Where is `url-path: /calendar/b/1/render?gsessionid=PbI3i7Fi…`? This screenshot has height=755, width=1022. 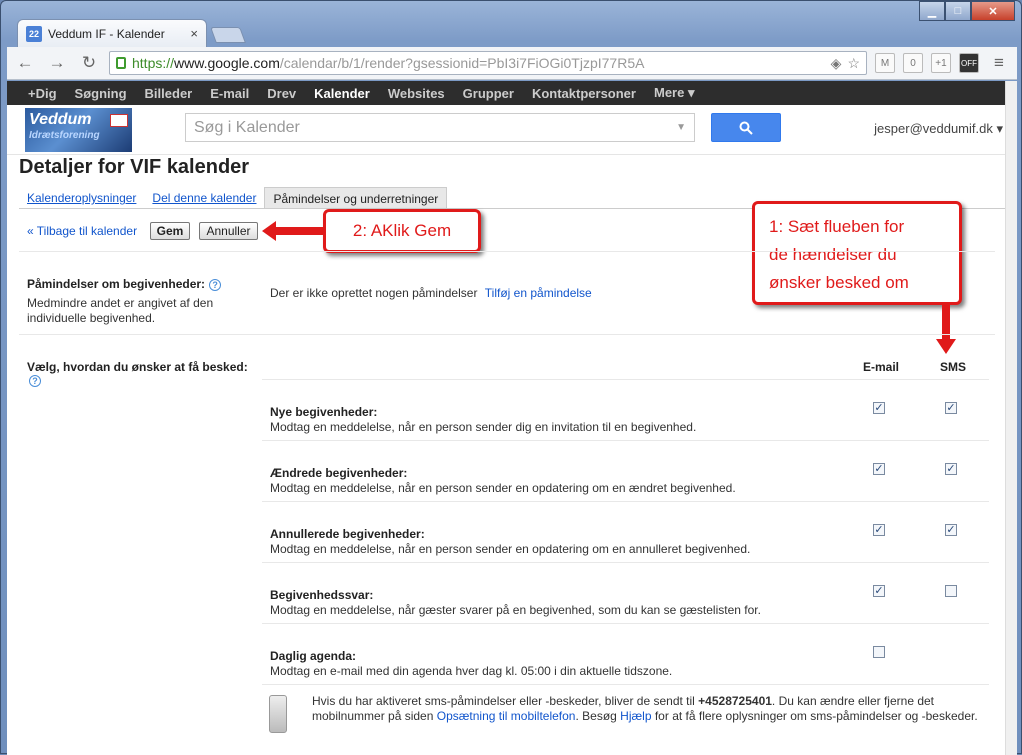 url-path: /calendar/b/1/render?gsessionid=PbI3i7Fi… is located at coordinates (462, 63).